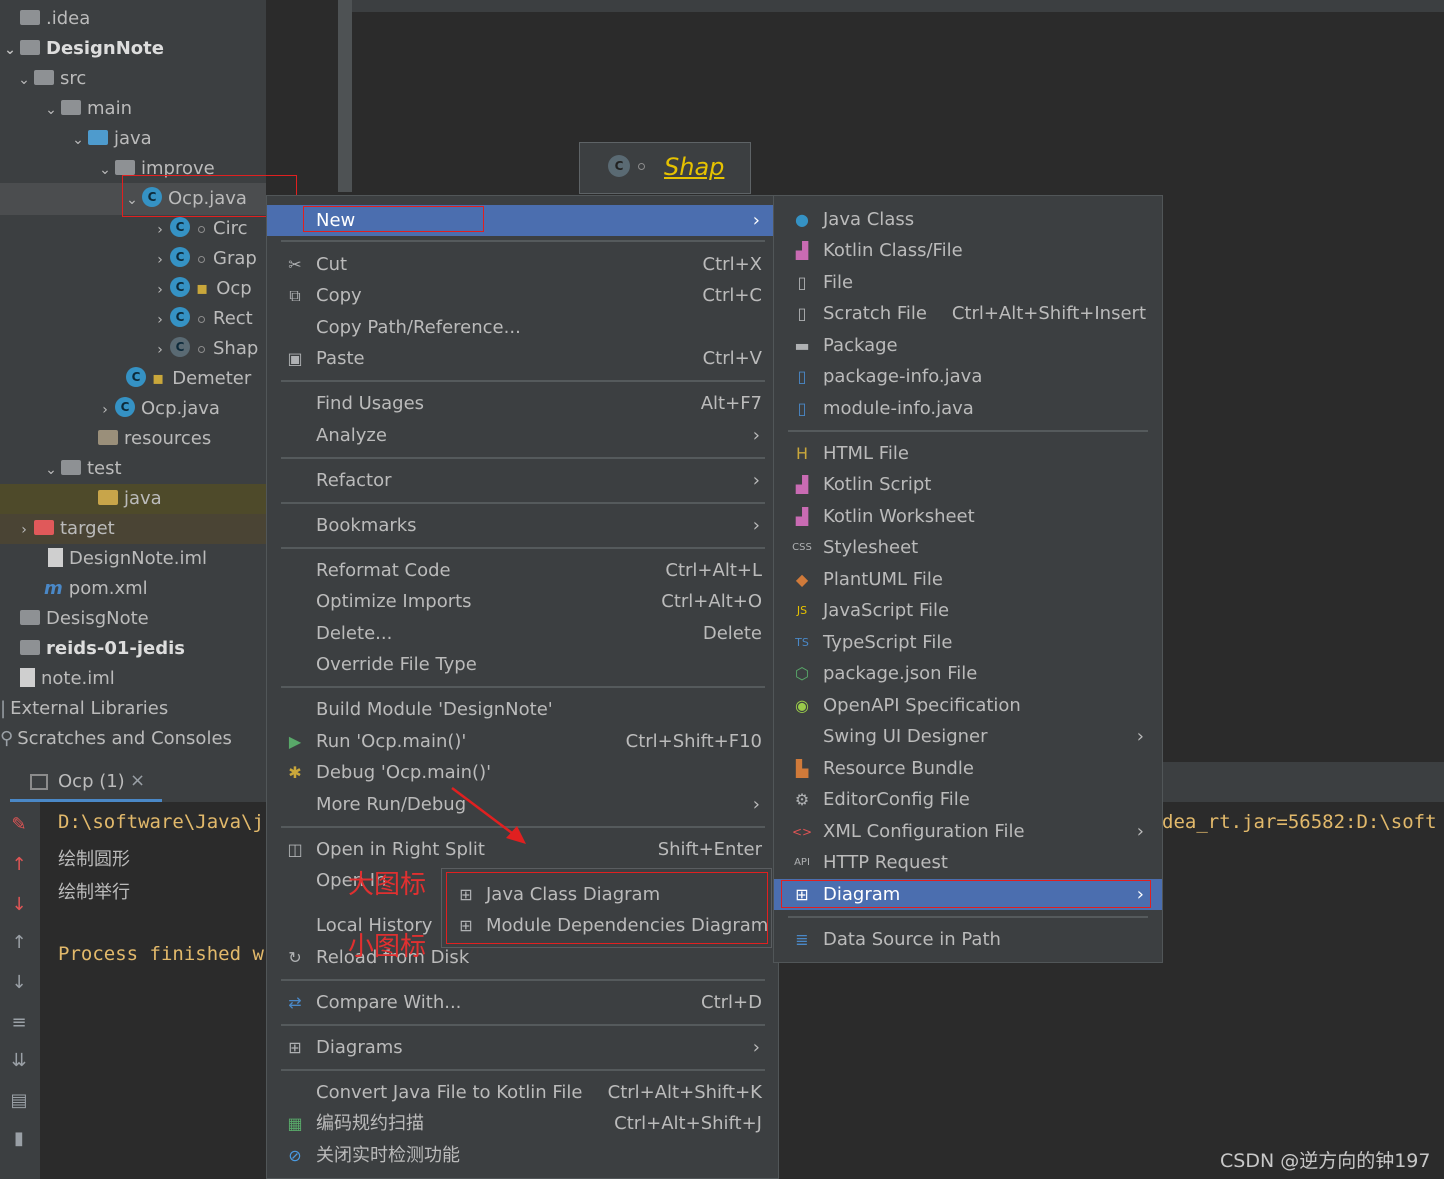 This screenshot has height=1179, width=1444. Describe the element at coordinates (522, 264) in the screenshot. I see `menu-item-cut: ✂ Cut Ctrl+X` at that location.